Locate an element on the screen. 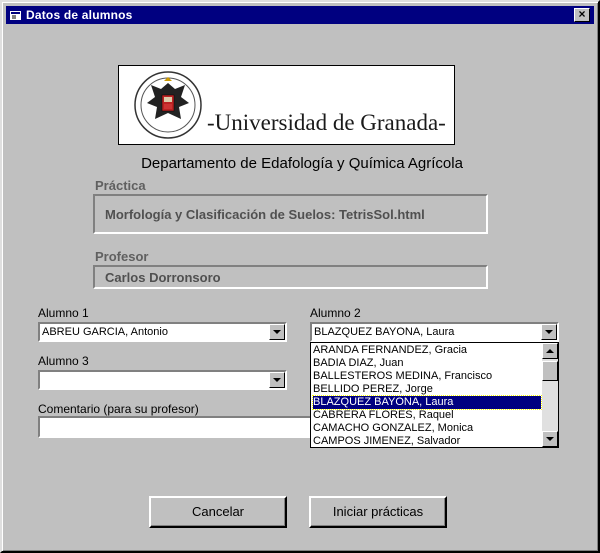 This screenshot has width=600, height=553. comentario-label: Comentario (para su profesor) is located at coordinates (118, 409).